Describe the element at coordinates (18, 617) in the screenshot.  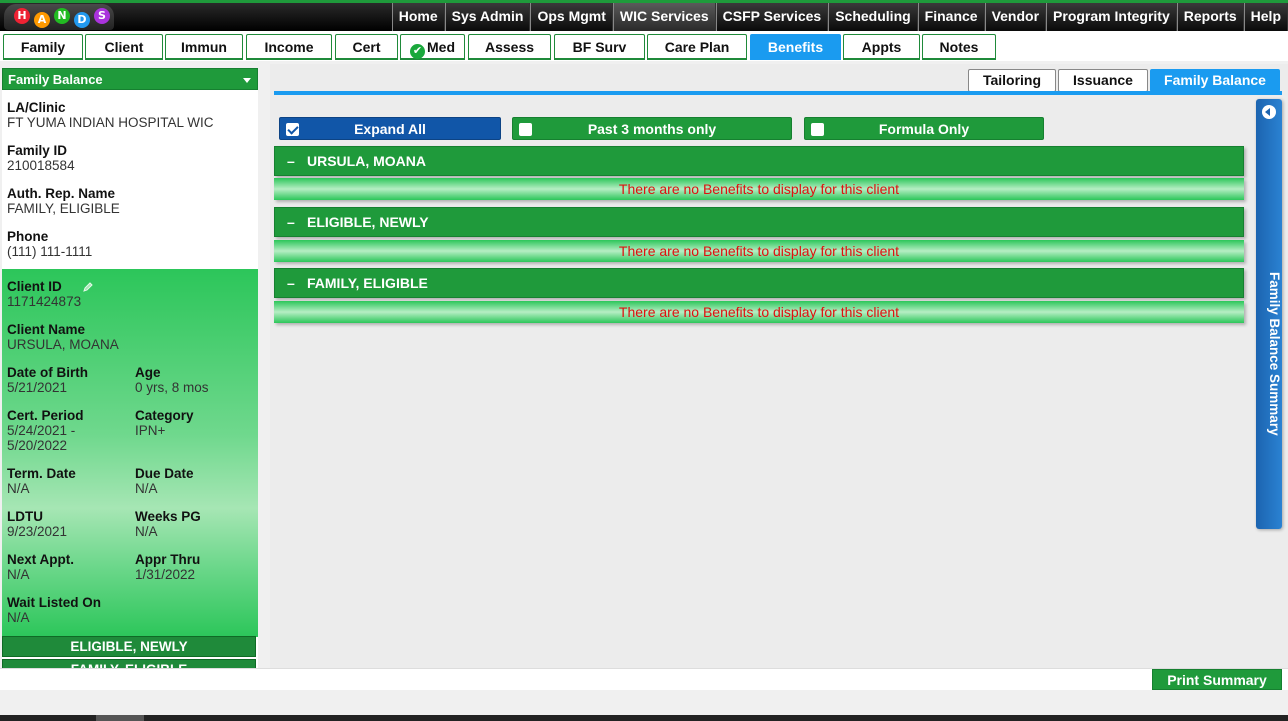
I see `wait-listed-value: N/A` at that location.